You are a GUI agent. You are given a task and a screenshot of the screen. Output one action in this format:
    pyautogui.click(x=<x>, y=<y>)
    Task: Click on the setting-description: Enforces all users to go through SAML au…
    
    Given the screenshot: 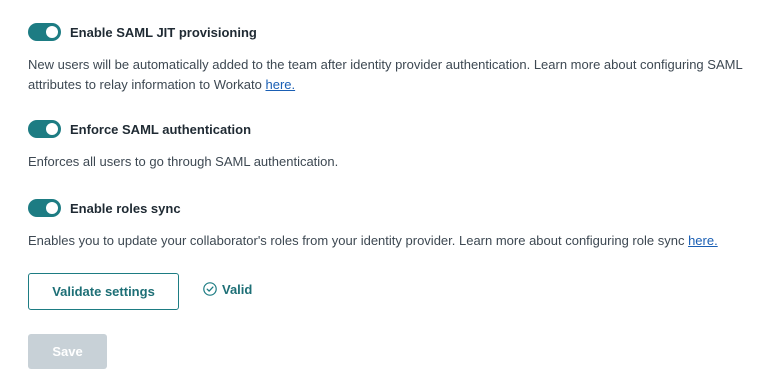 What is the action you would take?
    pyautogui.click(x=388, y=162)
    